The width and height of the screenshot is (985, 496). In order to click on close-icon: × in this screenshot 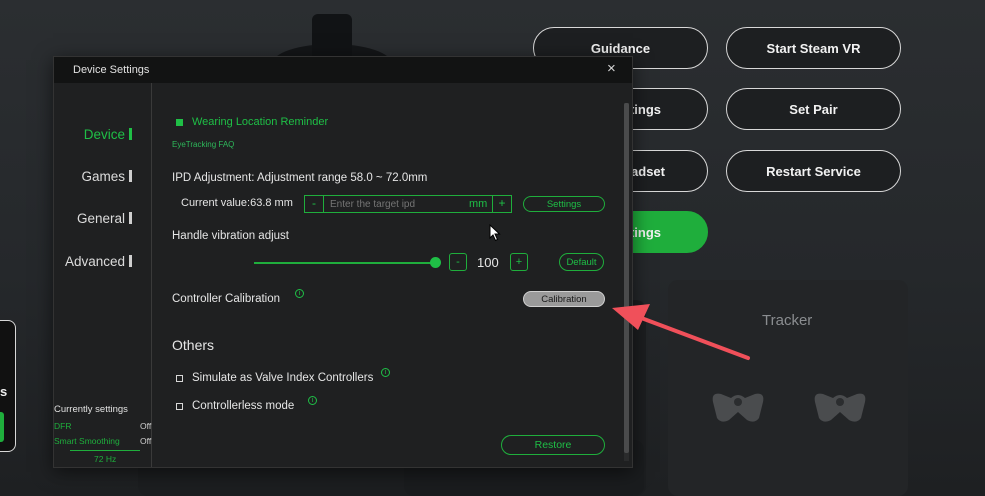, I will do `click(611, 68)`.